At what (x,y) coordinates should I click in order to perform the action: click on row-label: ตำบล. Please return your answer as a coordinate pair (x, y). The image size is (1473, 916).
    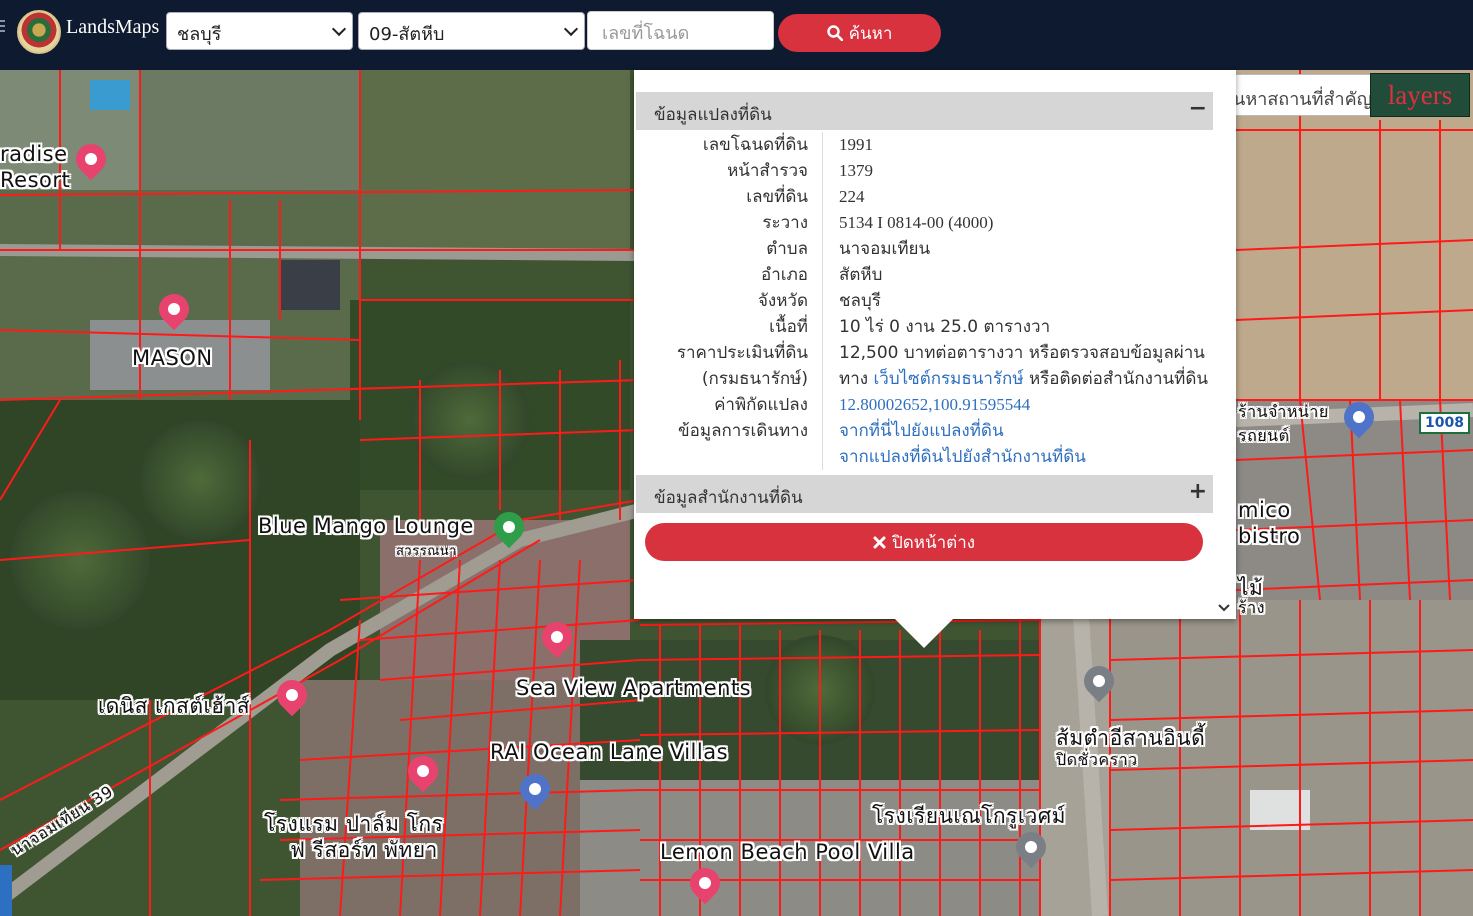
    Looking at the image, I should click on (729, 249).